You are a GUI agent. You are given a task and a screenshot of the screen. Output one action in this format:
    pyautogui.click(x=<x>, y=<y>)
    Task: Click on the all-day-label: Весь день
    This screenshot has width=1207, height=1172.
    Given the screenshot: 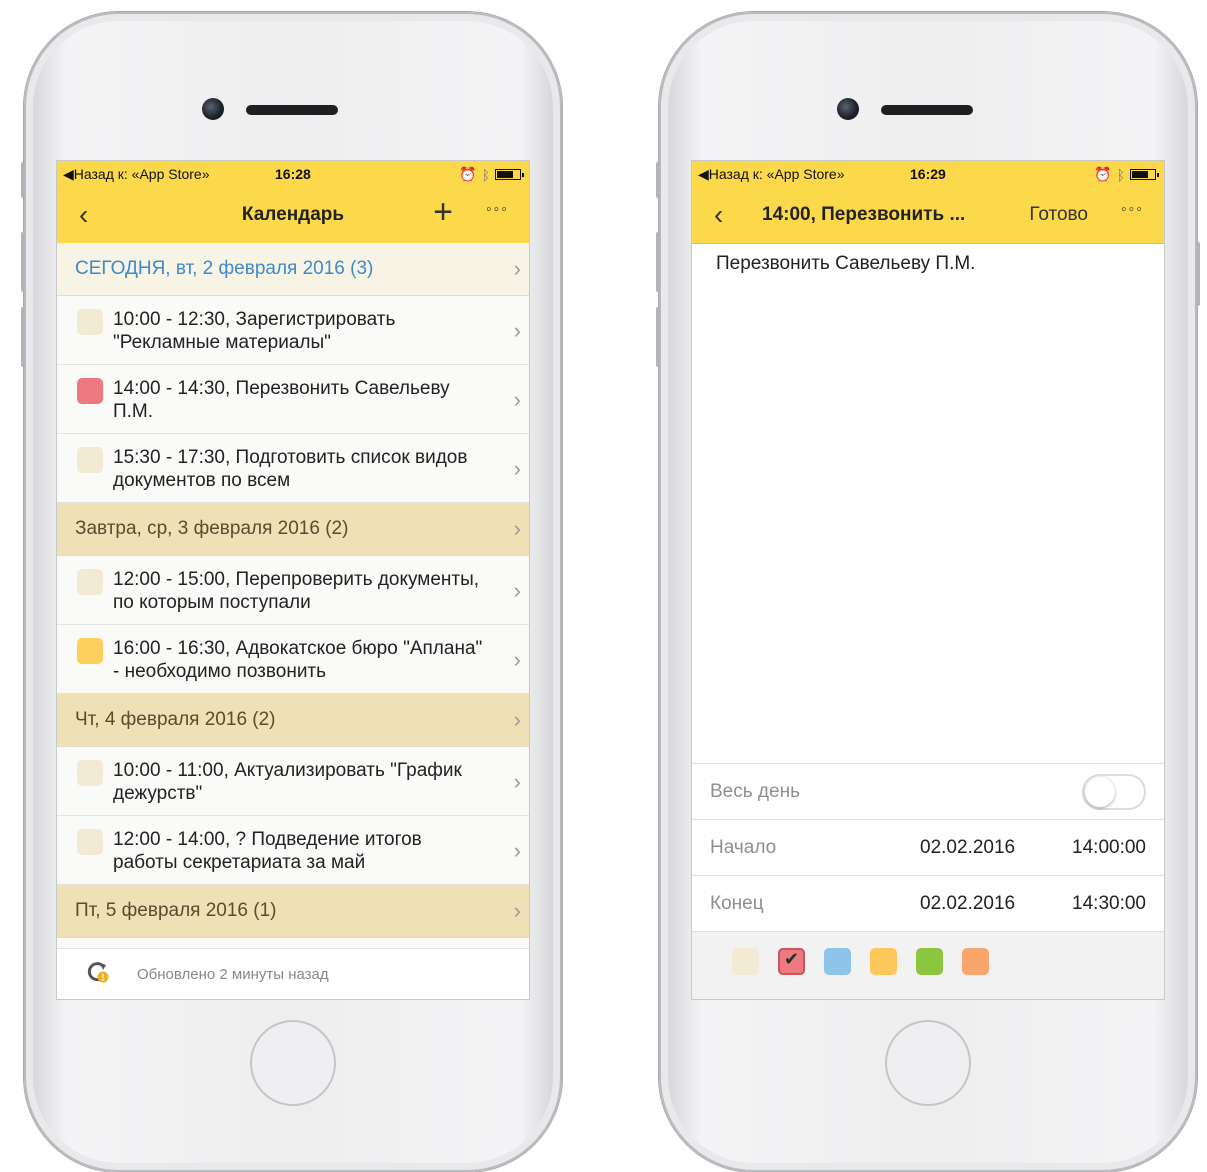 What is the action you would take?
    pyautogui.click(x=755, y=791)
    